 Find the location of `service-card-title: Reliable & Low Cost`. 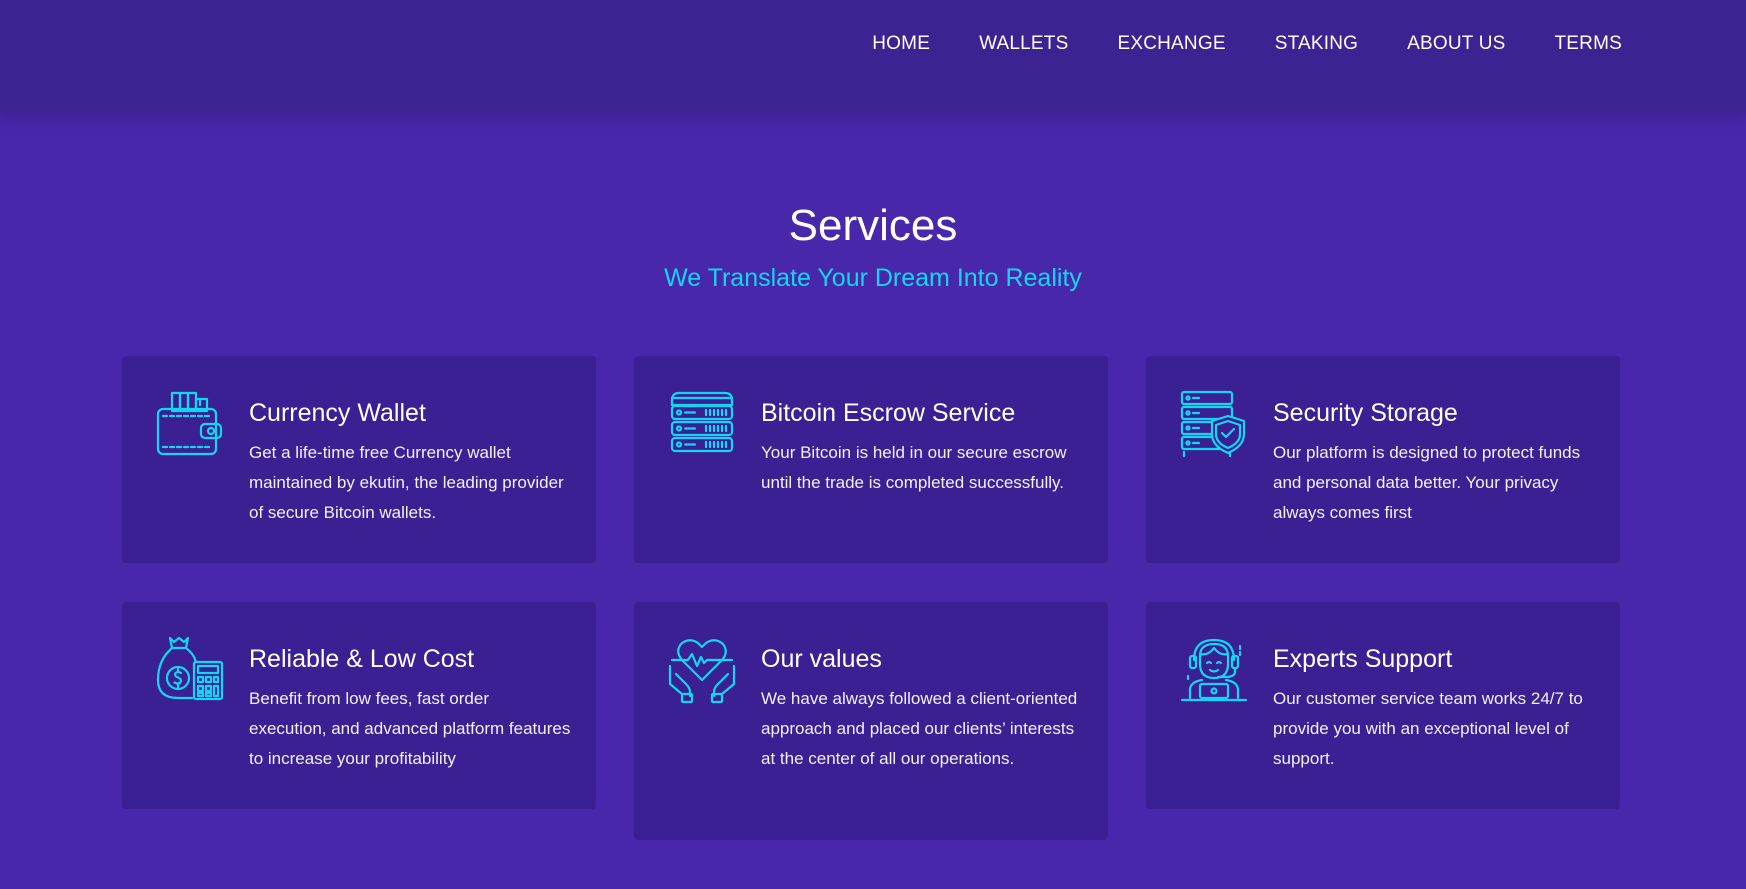

service-card-title: Reliable & Low Cost is located at coordinates (362, 659).